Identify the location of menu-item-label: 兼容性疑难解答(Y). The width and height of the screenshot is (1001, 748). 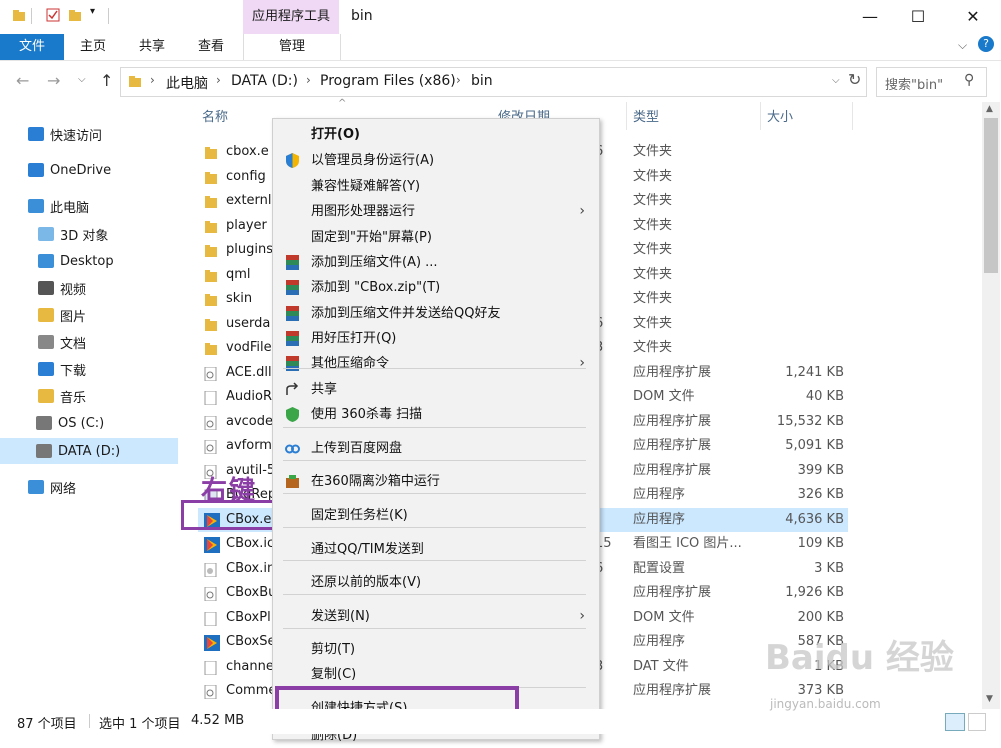
(366, 186).